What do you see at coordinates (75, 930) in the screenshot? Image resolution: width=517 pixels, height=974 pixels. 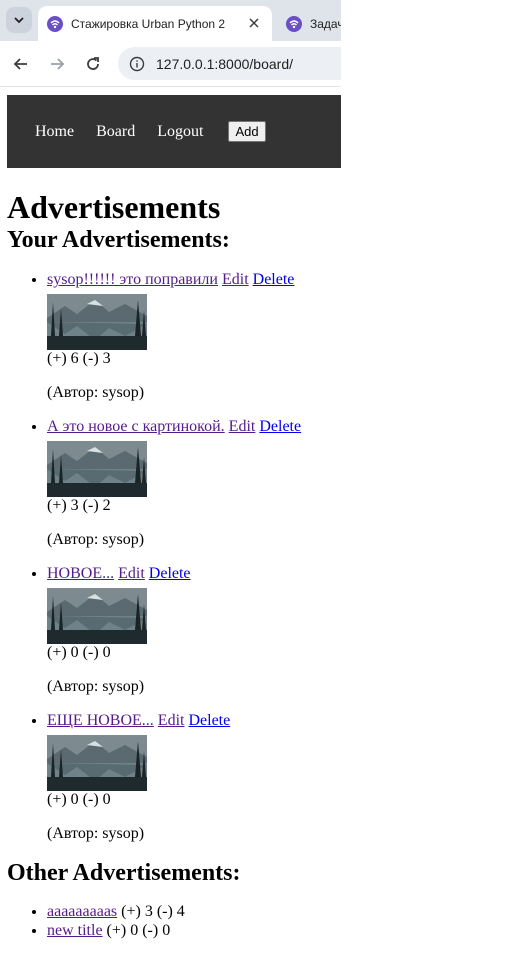 I see `ad-title-link: new title` at bounding box center [75, 930].